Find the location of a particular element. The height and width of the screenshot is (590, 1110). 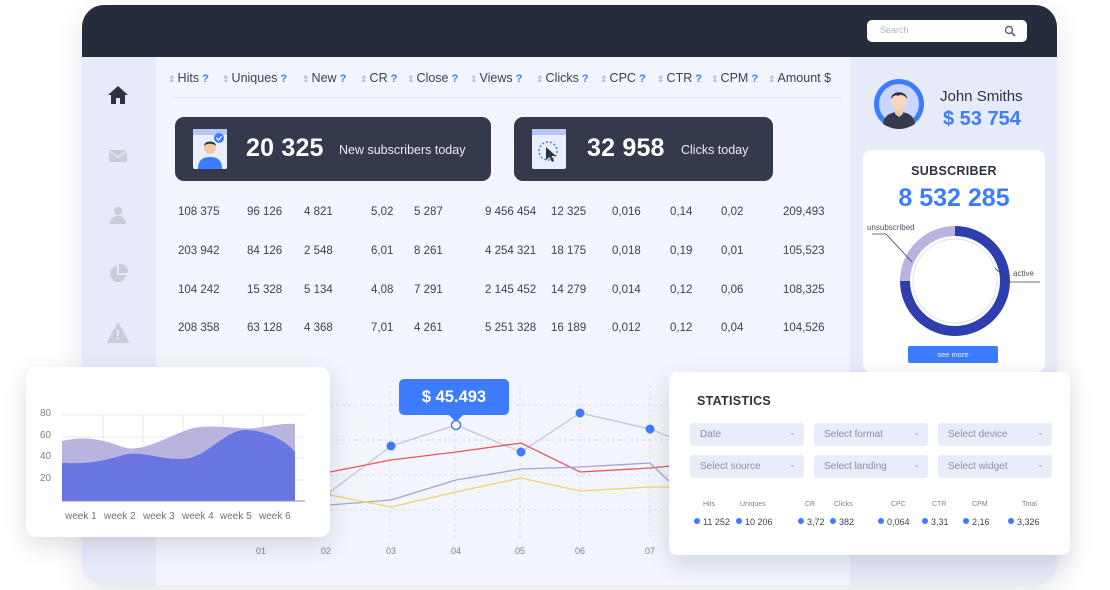

date-select: Date ⌄ is located at coordinates (747, 434).